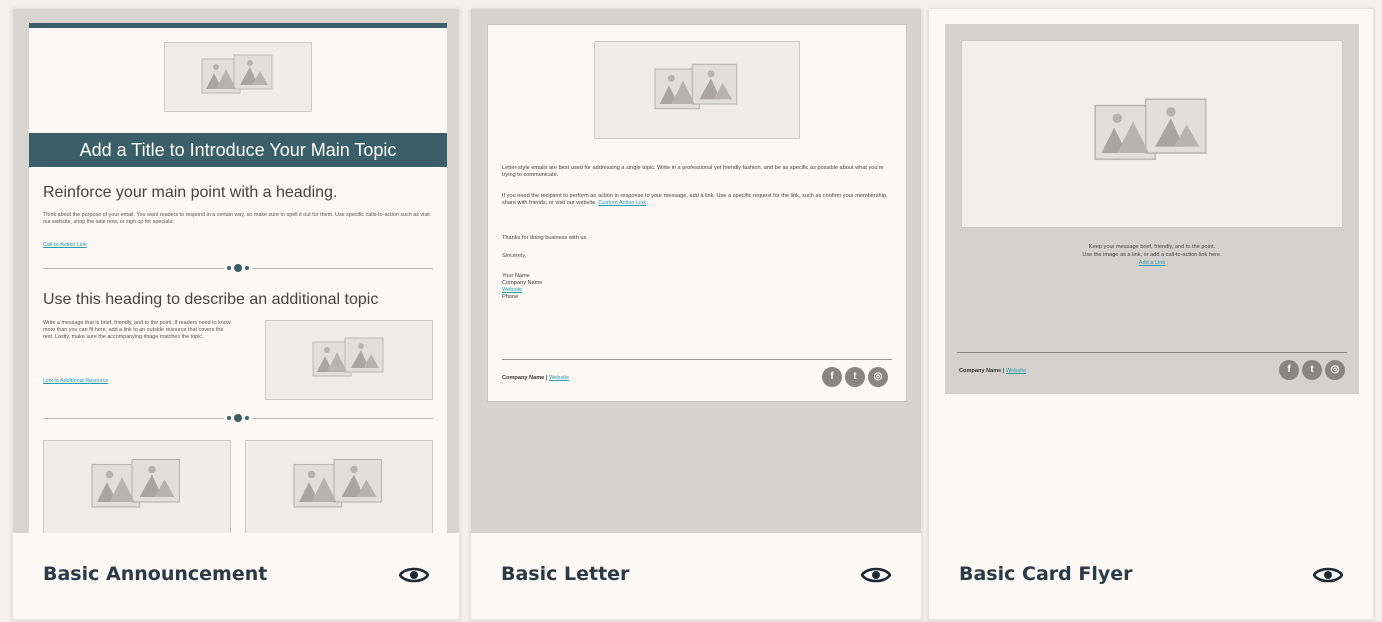 The image size is (1382, 622). What do you see at coordinates (510, 297) in the screenshot?
I see `signature-phone: Phone` at bounding box center [510, 297].